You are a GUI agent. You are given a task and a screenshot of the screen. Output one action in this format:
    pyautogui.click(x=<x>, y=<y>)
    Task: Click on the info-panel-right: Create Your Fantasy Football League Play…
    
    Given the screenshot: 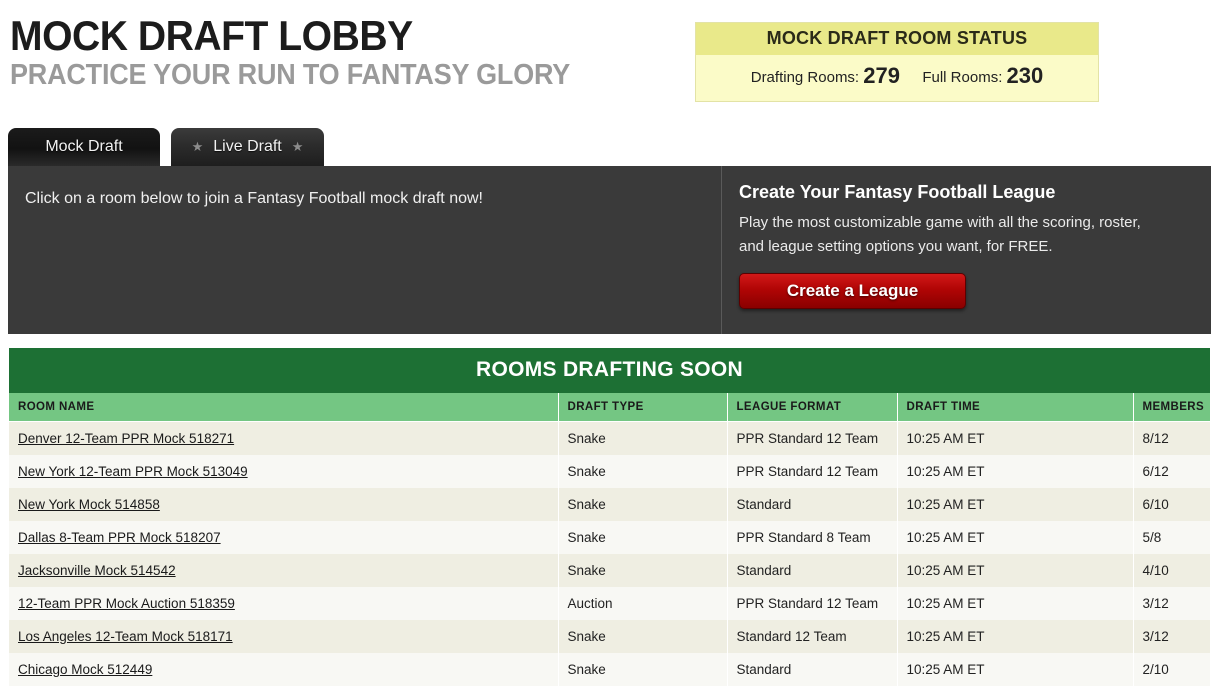 What is the action you would take?
    pyautogui.click(x=967, y=250)
    